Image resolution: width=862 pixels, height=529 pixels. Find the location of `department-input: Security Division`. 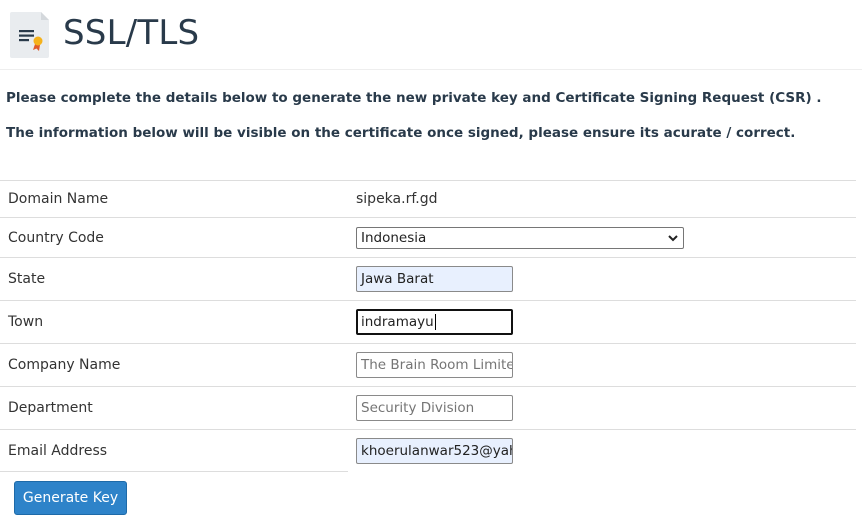

department-input: Security Division is located at coordinates (434, 408).